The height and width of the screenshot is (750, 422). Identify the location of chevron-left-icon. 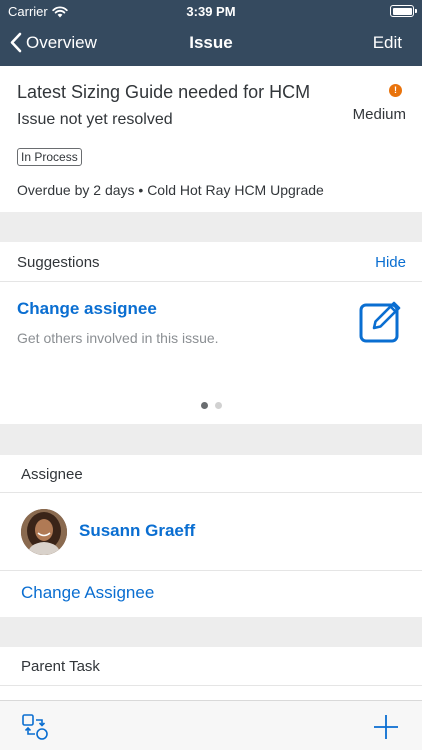
(16, 42).